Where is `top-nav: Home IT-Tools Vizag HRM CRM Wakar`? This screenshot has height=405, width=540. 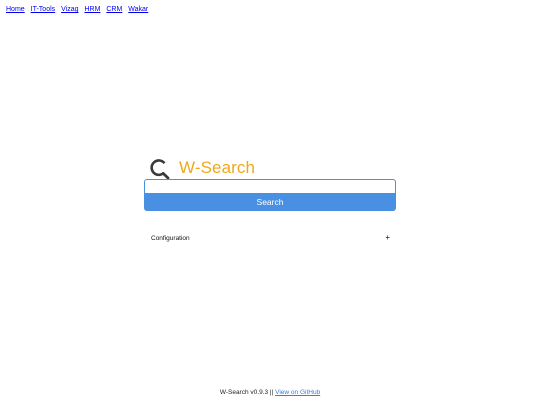
top-nav: Home IT-Tools Vizag HRM CRM Wakar is located at coordinates (79, 9).